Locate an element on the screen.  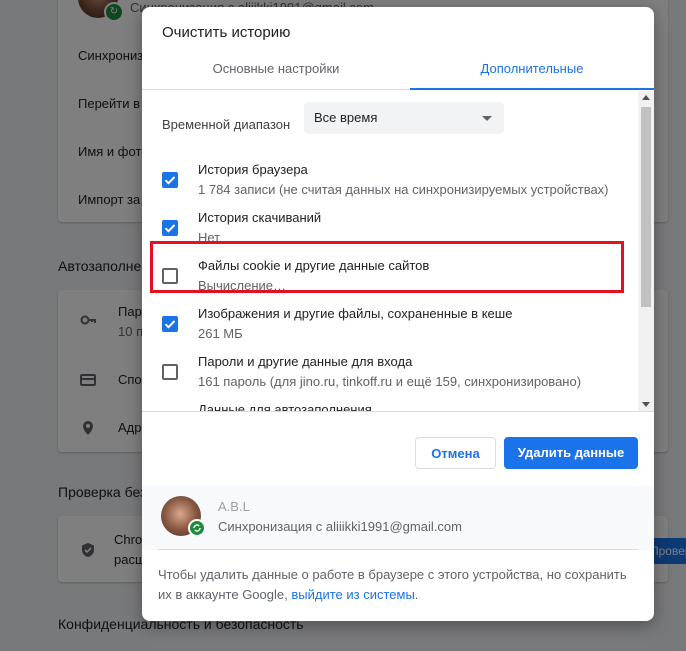
tab-advanced-label: Дополнительные is located at coordinates (532, 68).